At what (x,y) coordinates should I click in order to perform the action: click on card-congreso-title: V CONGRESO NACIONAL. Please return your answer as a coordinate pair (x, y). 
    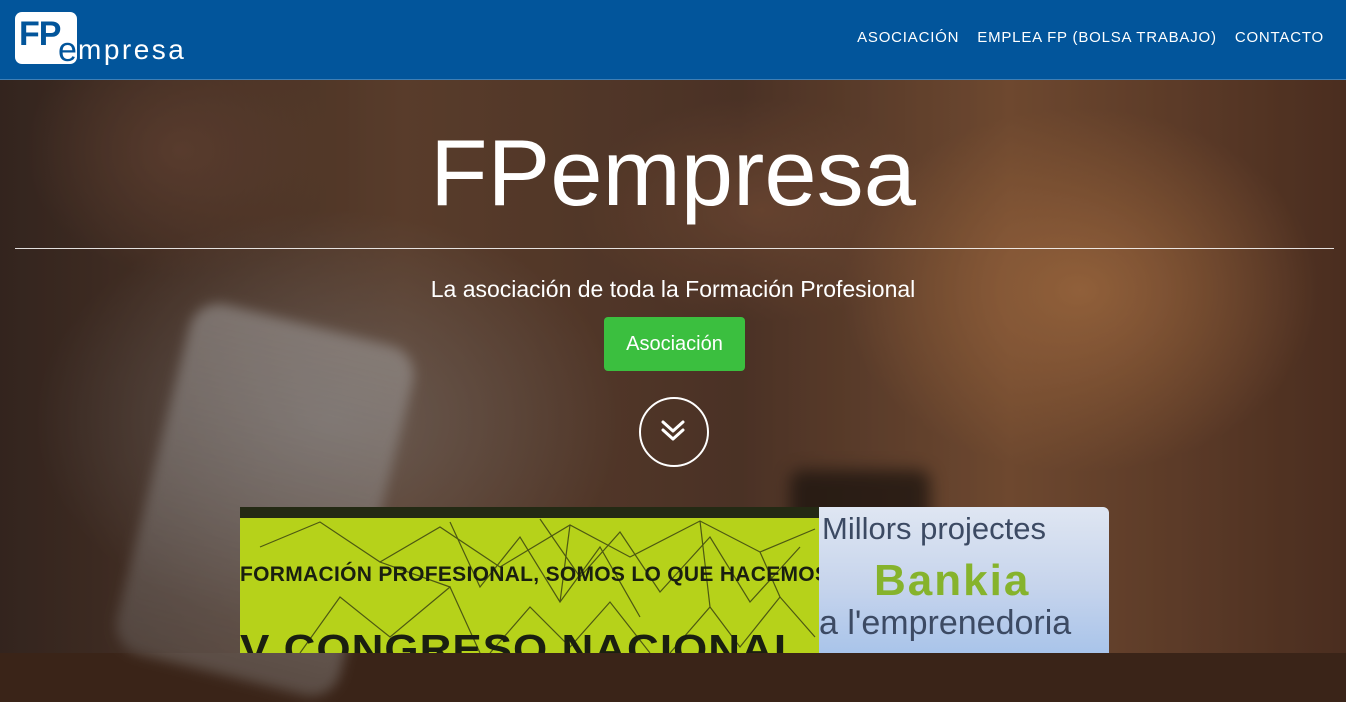
    Looking at the image, I should click on (521, 640).